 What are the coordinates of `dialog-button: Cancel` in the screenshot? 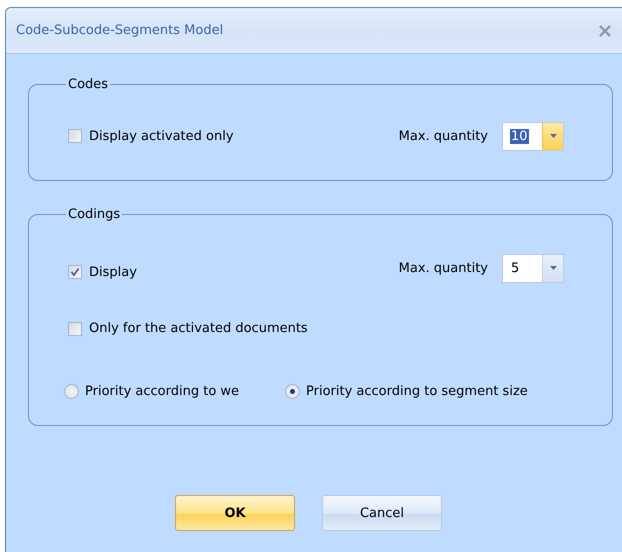 It's located at (382, 513).